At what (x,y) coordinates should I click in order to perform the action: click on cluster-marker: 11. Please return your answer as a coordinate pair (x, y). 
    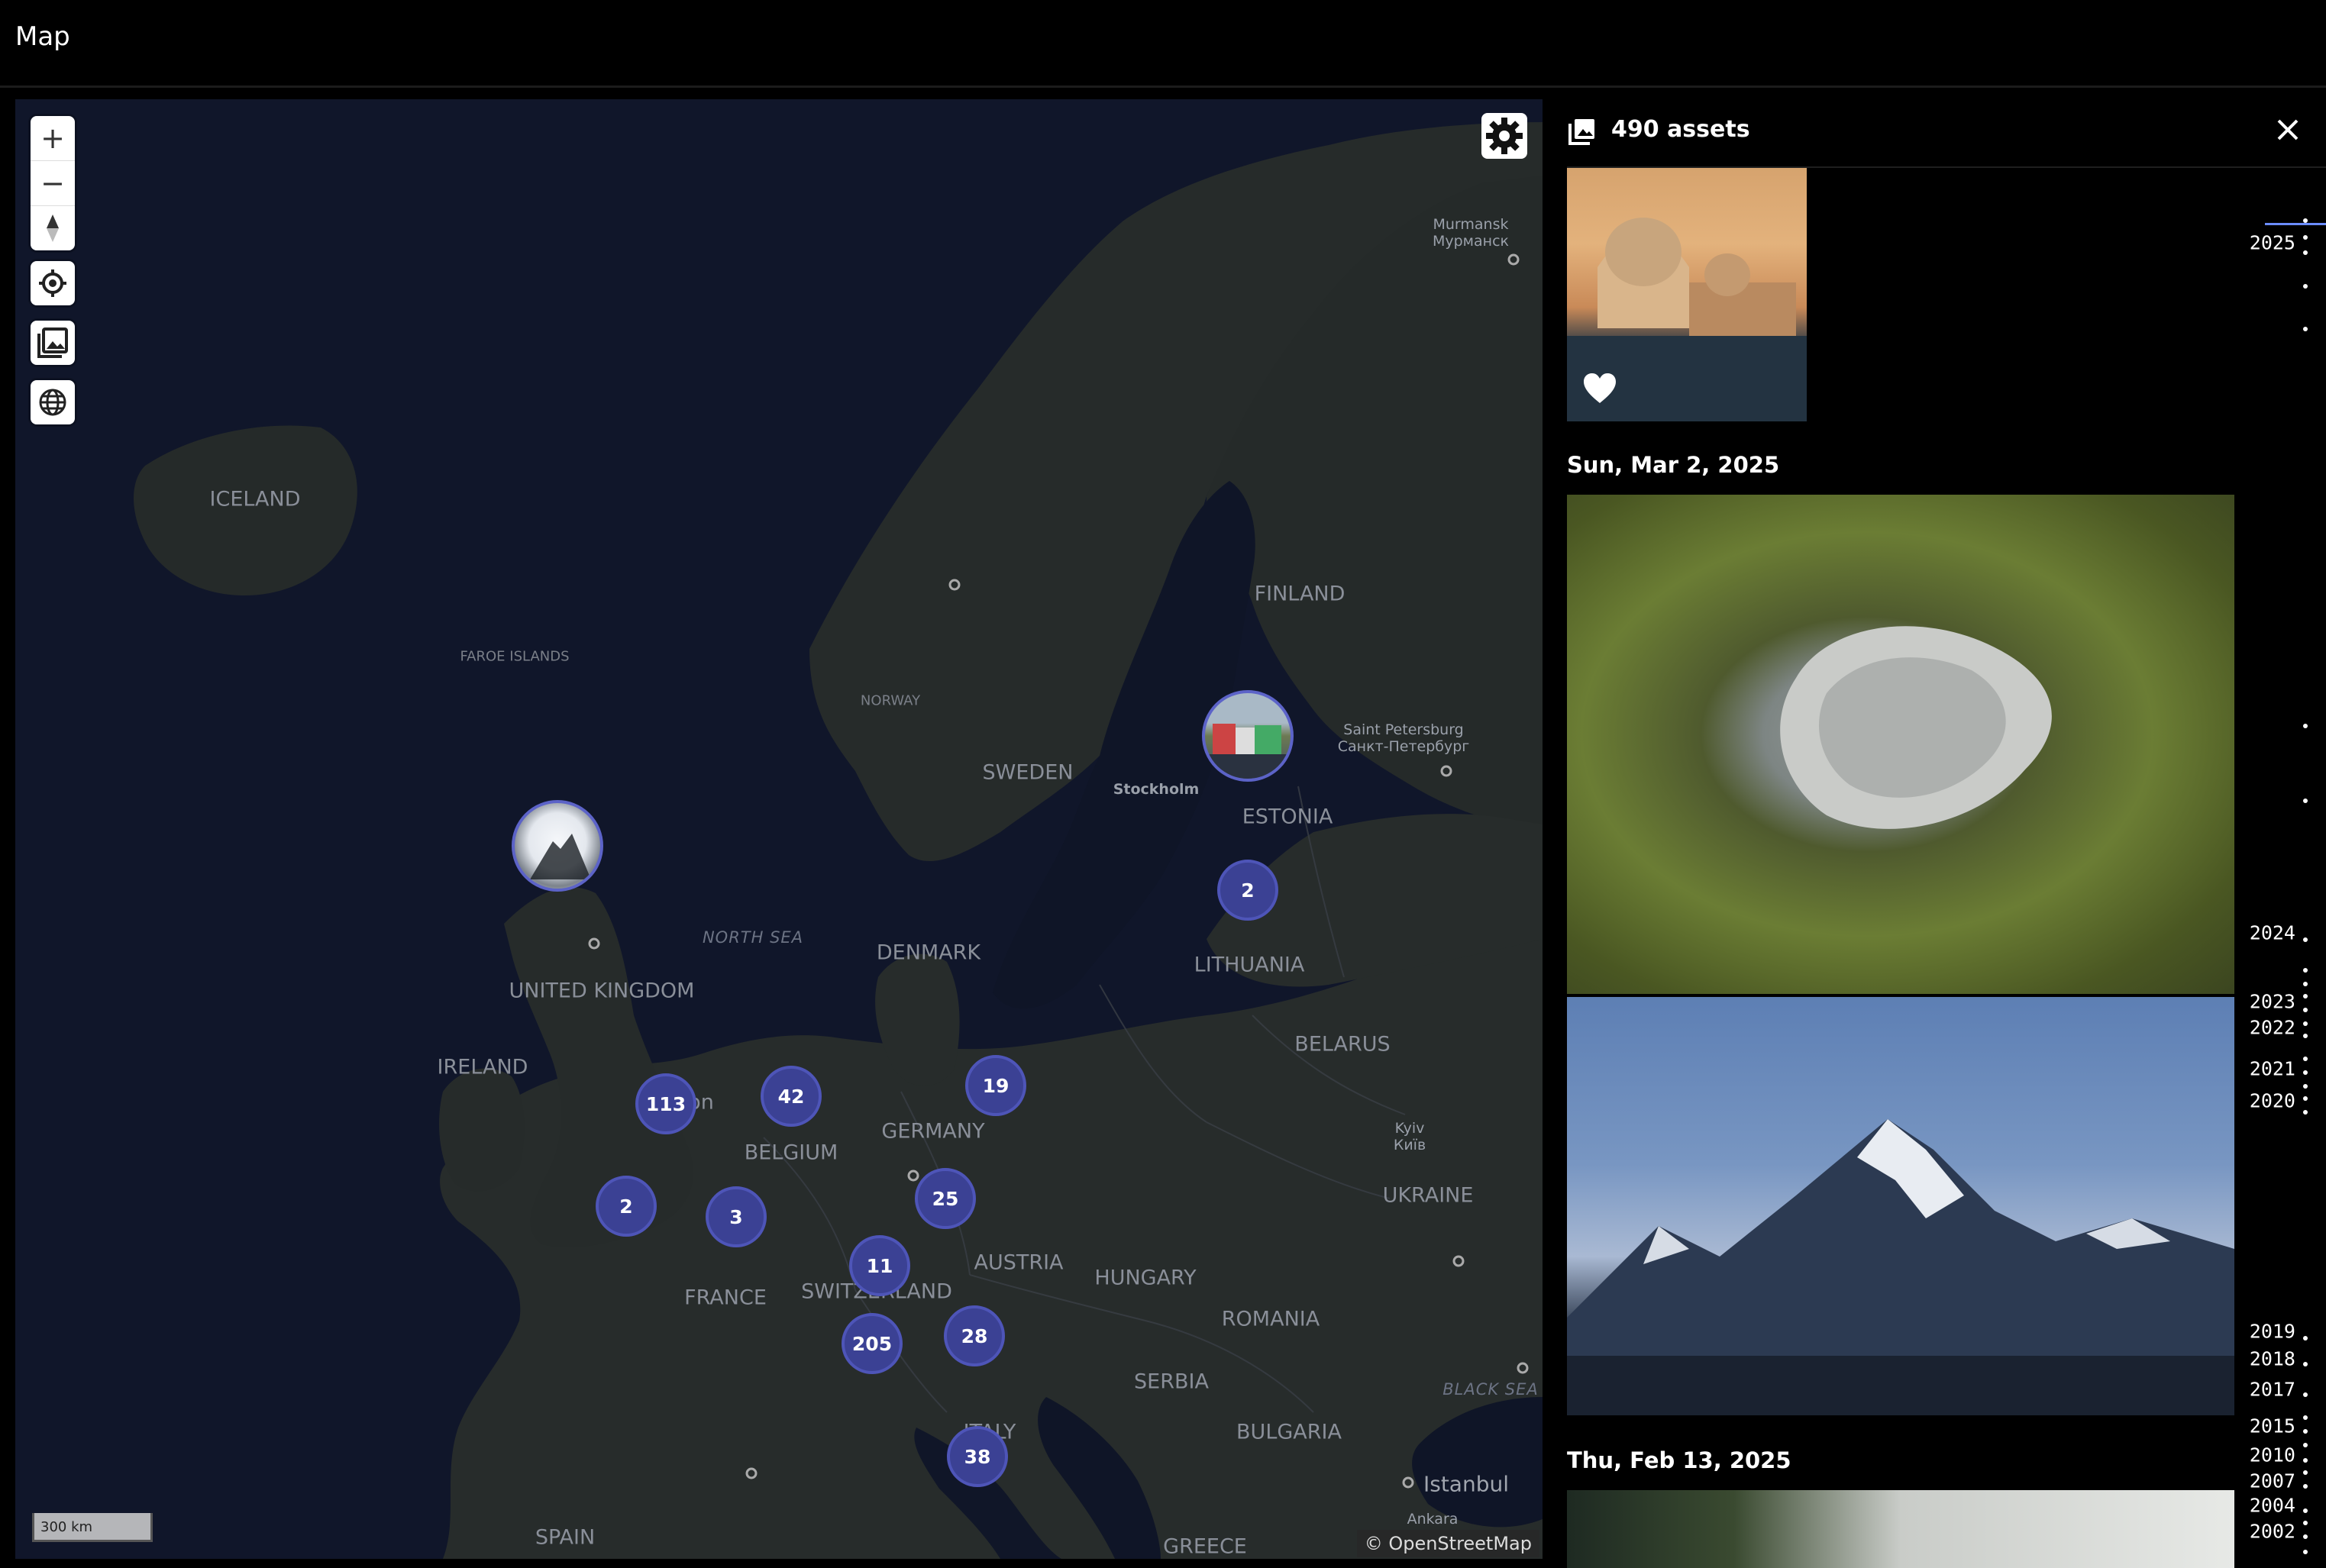
    Looking at the image, I should click on (879, 1265).